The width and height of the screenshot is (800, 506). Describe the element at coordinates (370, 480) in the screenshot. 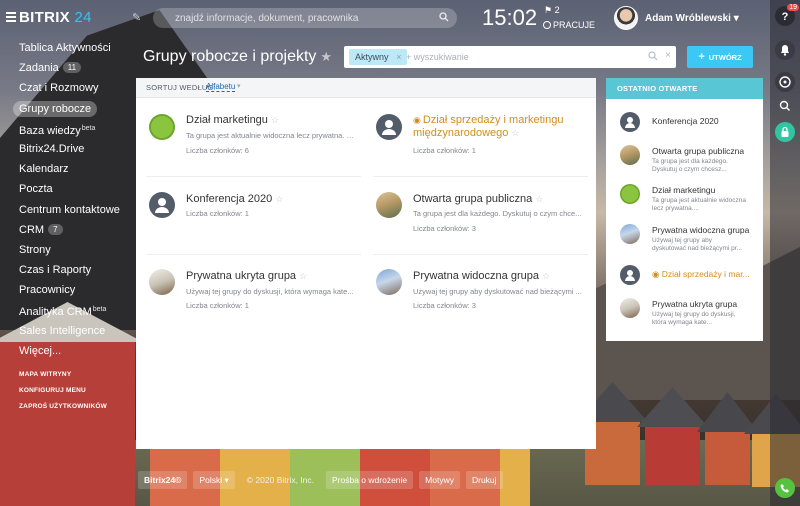

I see `footer-link-implementation: Prośba o wdrożenie` at that location.